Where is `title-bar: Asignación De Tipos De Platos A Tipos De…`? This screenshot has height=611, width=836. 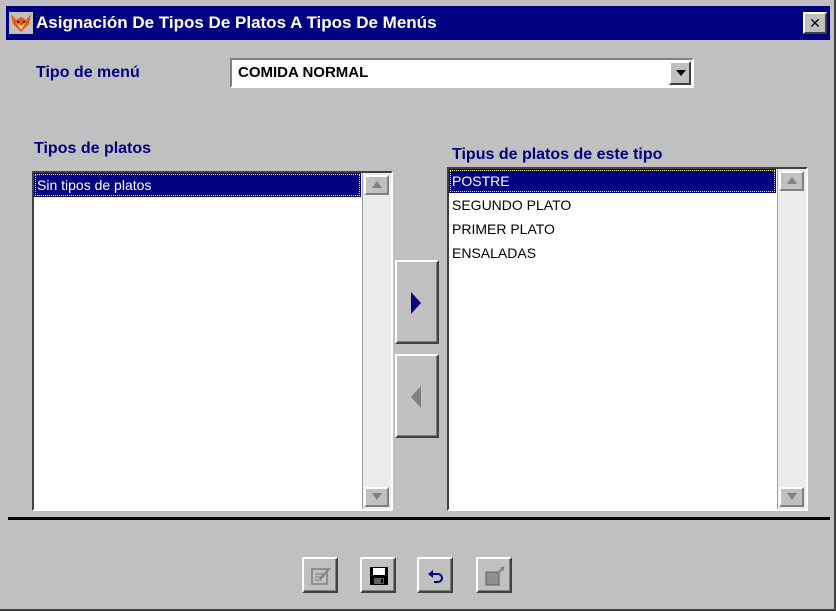 title-bar: Asignación De Tipos De Platos A Tipos De… is located at coordinates (418, 23).